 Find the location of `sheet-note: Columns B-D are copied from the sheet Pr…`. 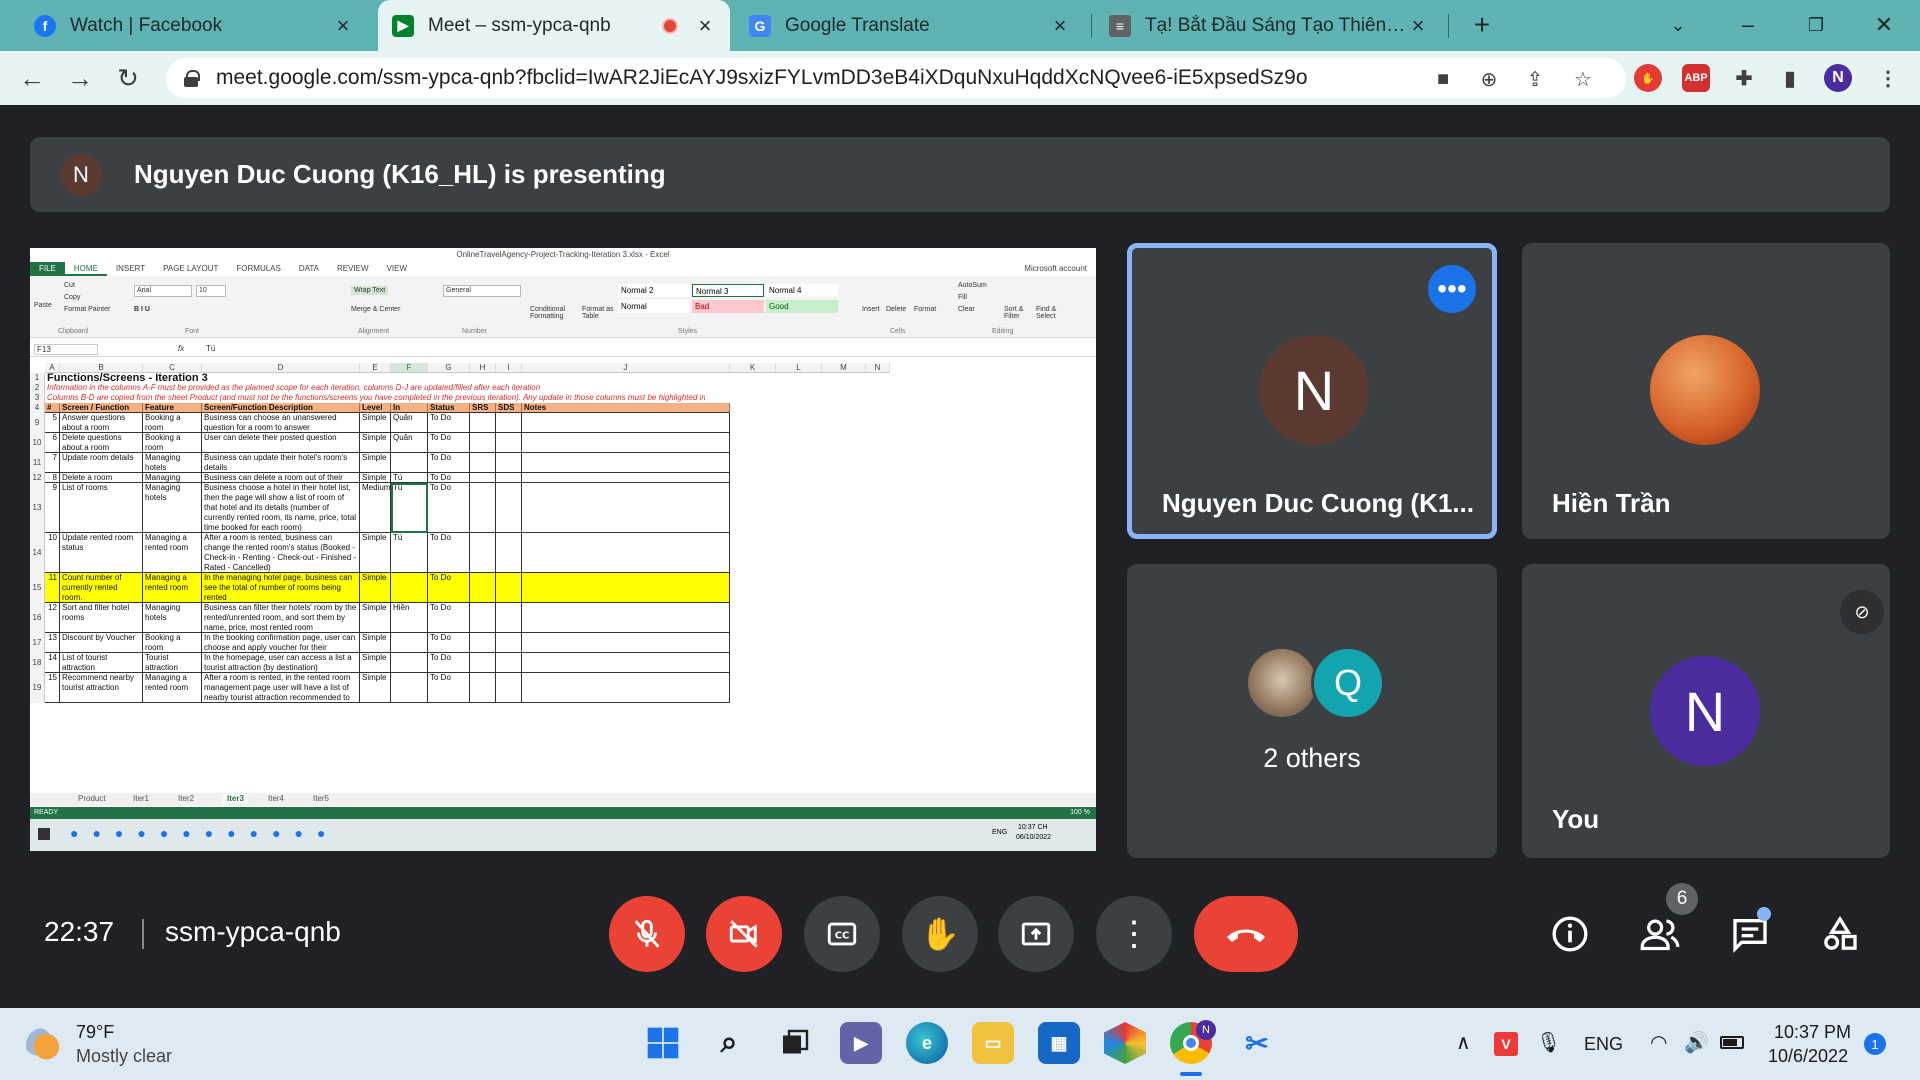

sheet-note: Columns B-D are copied from the sheet Pr… is located at coordinates (375, 398).